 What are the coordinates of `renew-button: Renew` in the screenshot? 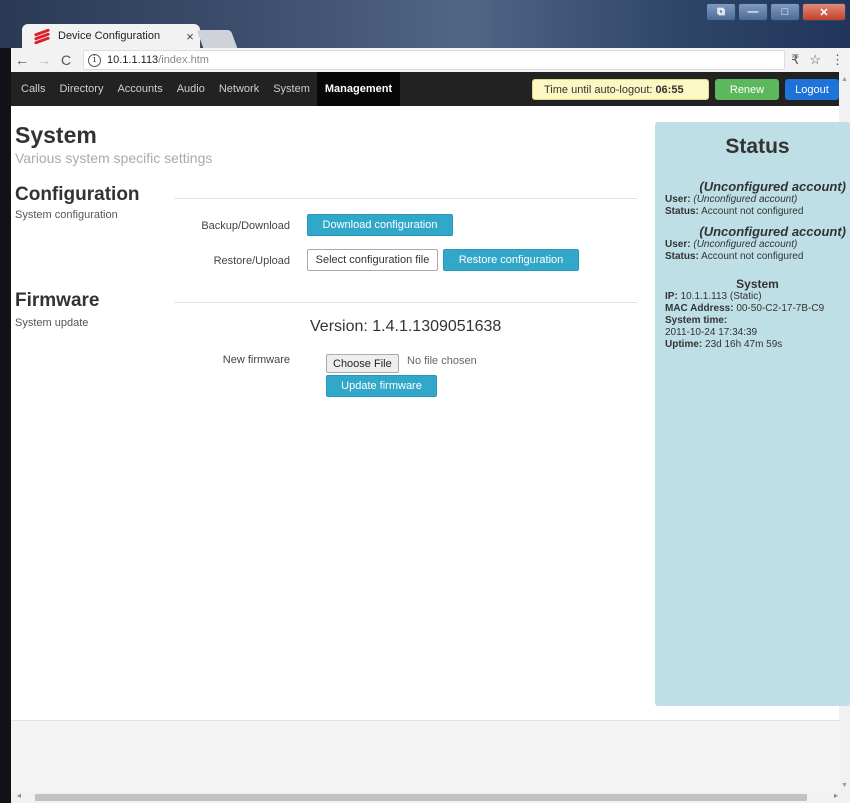 It's located at (747, 89).